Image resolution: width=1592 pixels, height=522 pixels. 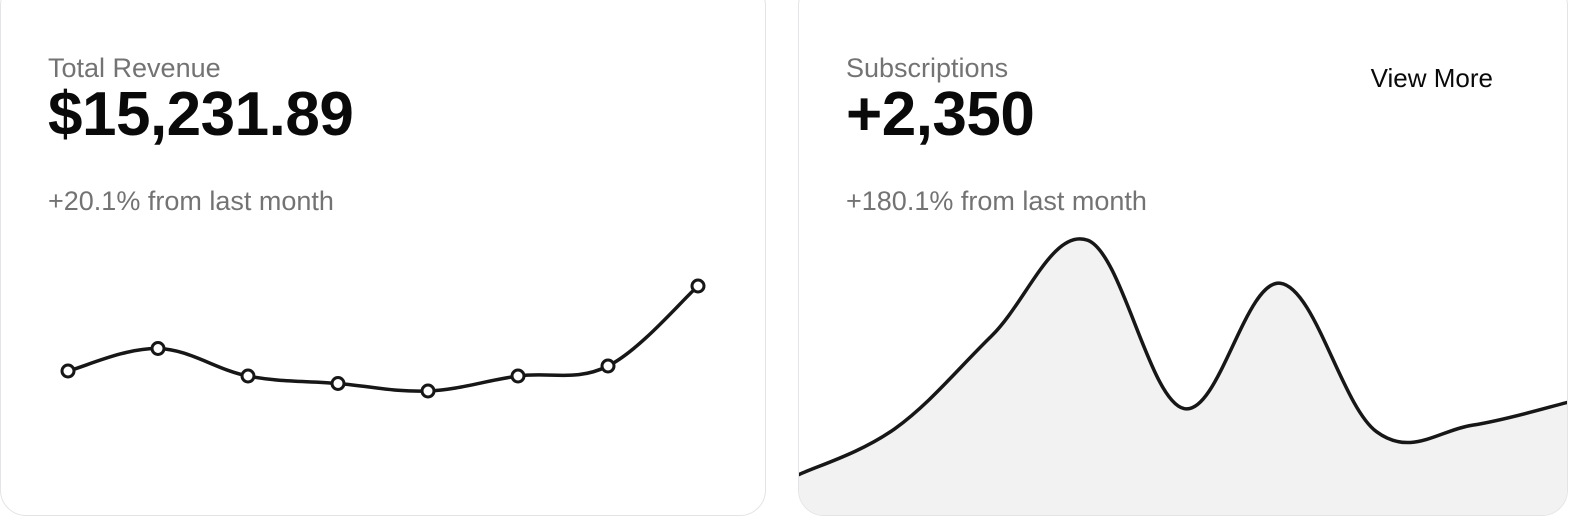 I want to click on revenue-line-chart, so click(x=383, y=338).